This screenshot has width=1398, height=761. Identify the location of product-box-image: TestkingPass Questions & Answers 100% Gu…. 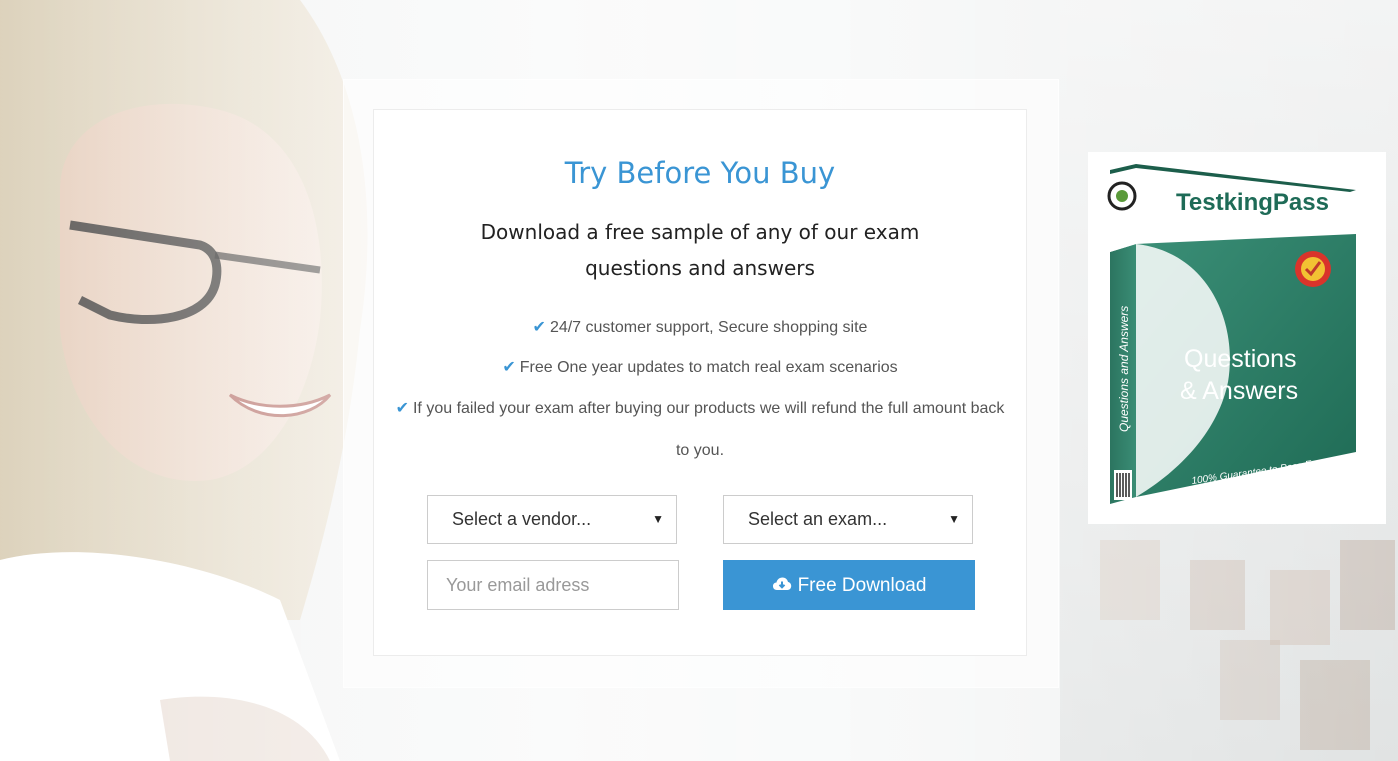
(1237, 338).